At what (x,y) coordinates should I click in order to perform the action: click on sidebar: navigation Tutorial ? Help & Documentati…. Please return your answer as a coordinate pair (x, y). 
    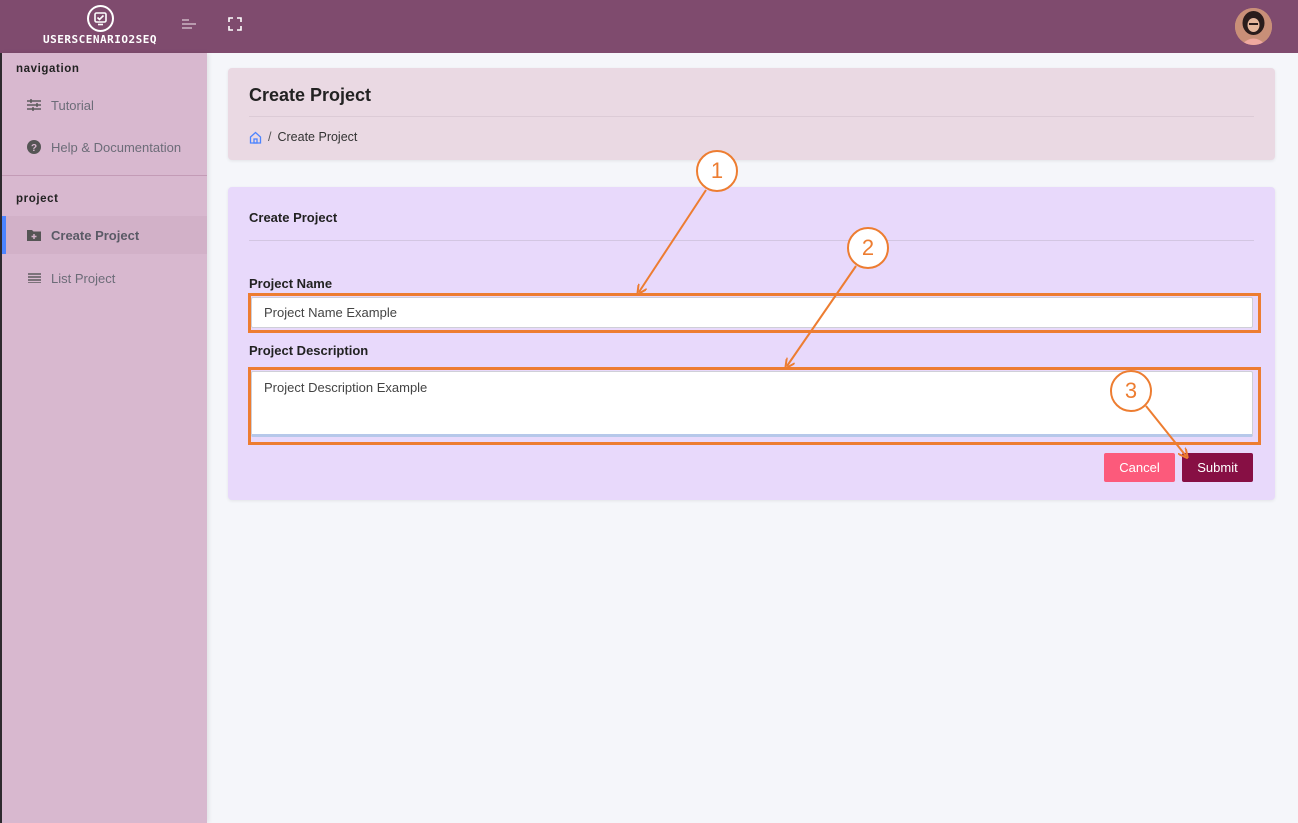
    Looking at the image, I should click on (103, 438).